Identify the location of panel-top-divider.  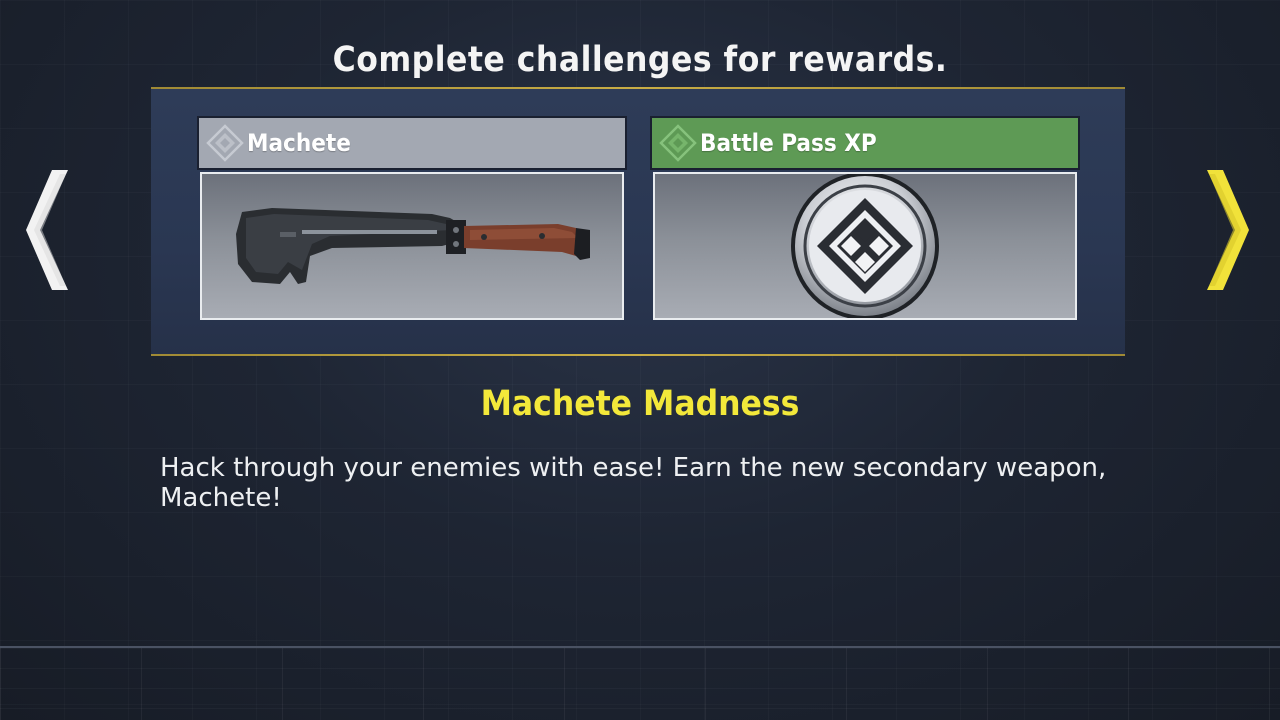
(638, 88).